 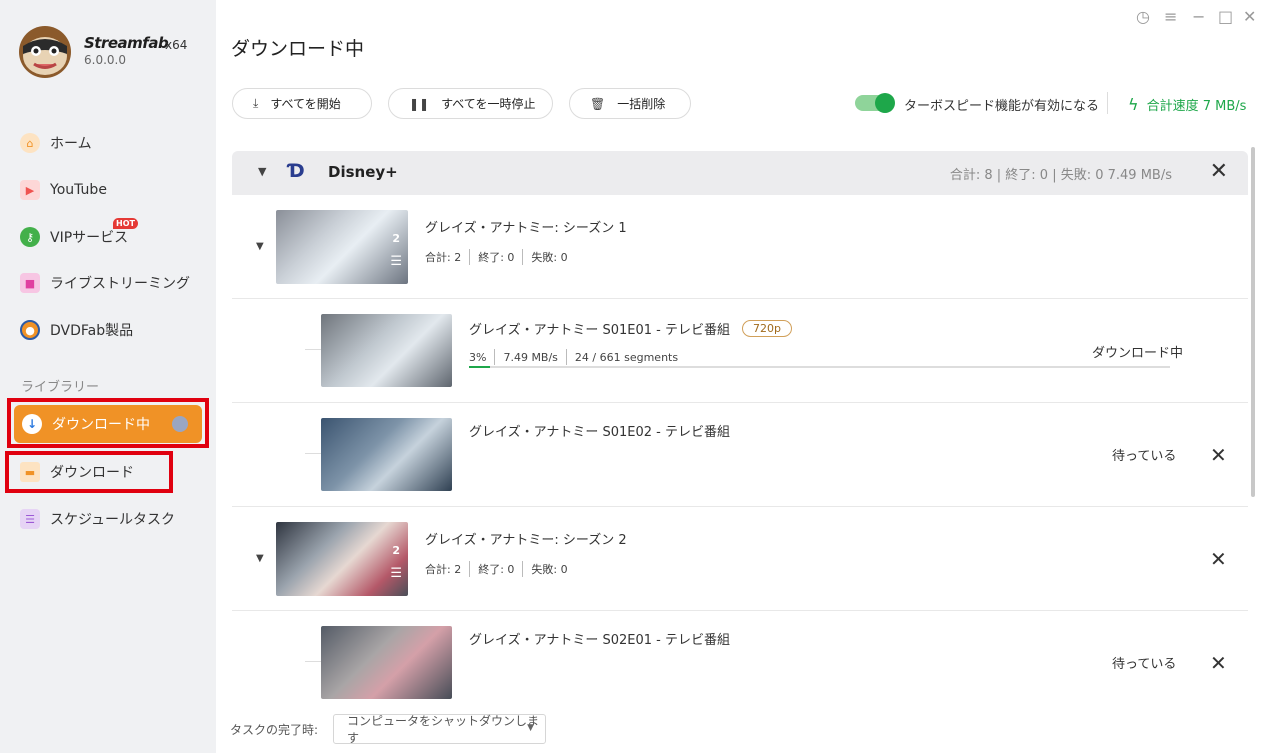 What do you see at coordinates (296, 171) in the screenshot?
I see `disney-plus-icon: Ɗ` at bounding box center [296, 171].